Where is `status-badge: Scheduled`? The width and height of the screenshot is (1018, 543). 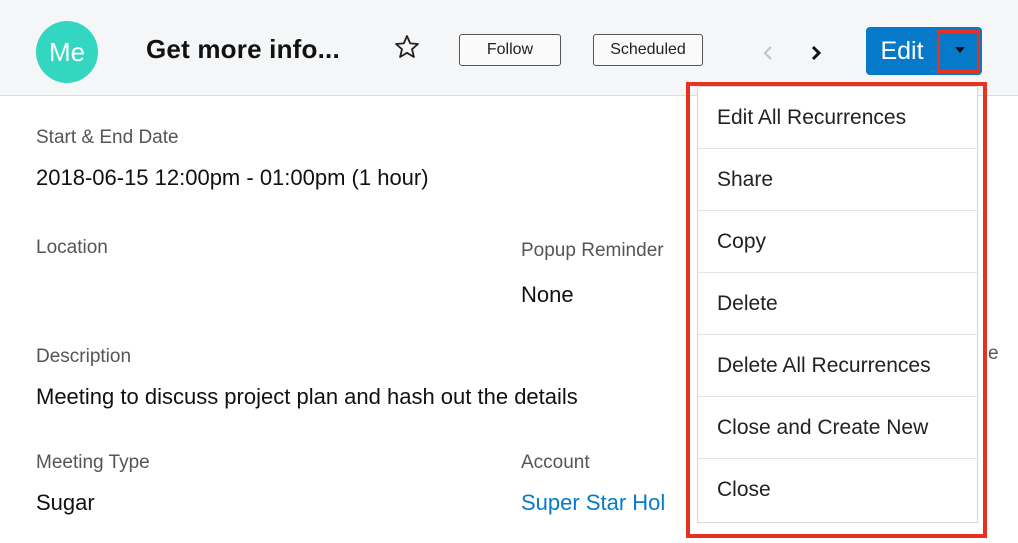 status-badge: Scheduled is located at coordinates (648, 50).